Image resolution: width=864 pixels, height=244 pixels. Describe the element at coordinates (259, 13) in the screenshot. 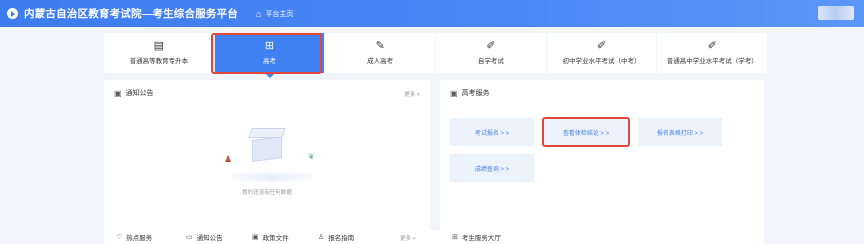

I see `home-icon: ⌂` at that location.